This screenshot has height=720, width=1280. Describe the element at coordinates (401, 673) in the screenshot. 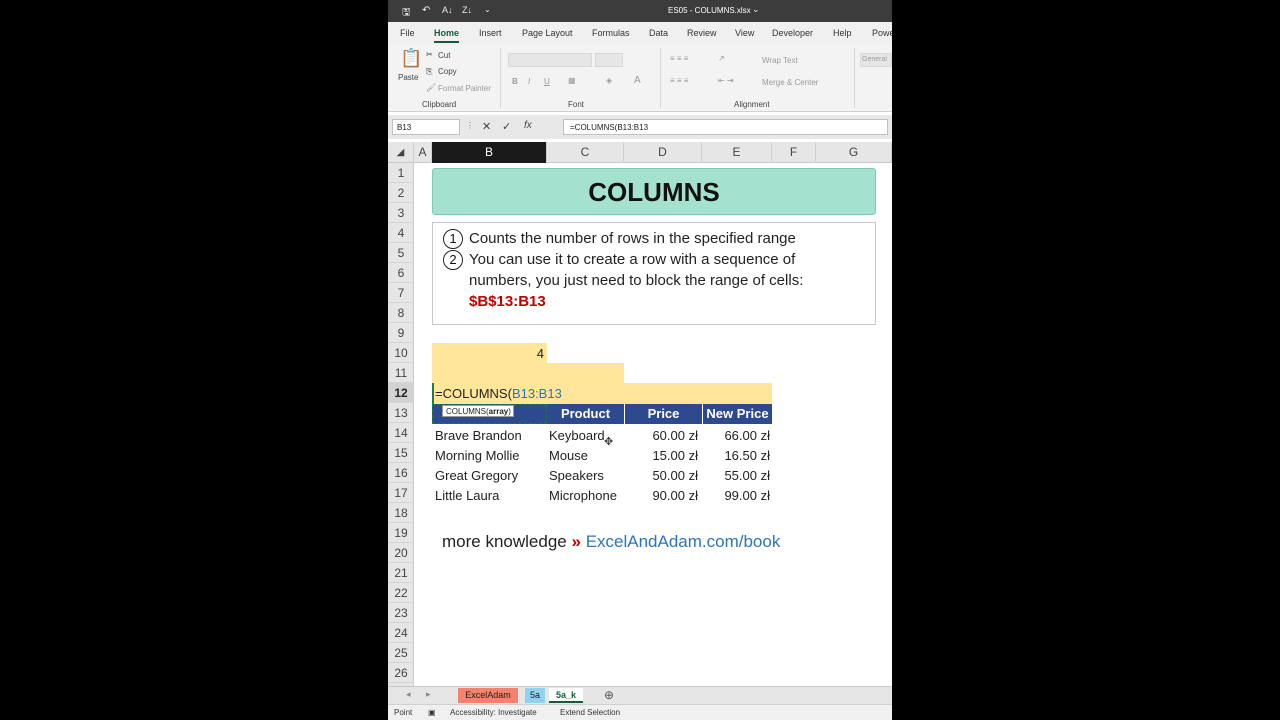

I see `row-header-26: 26` at that location.